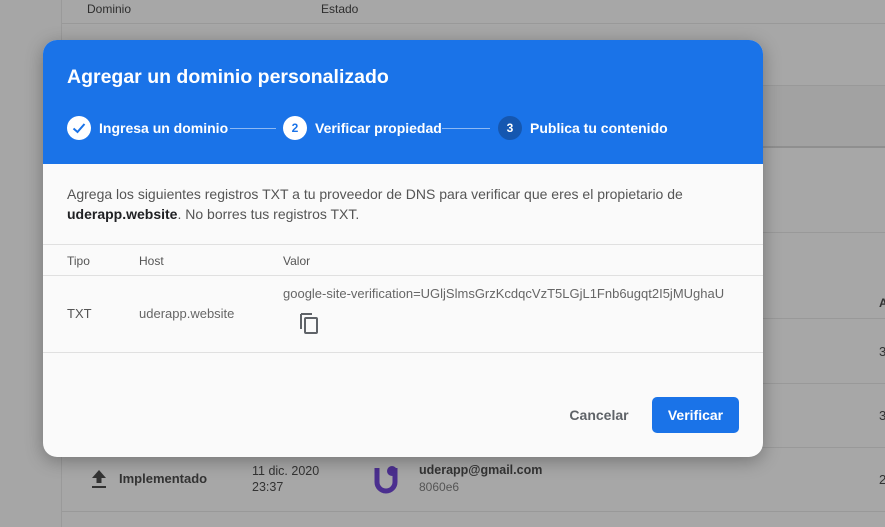 The image size is (885, 527). Describe the element at coordinates (295, 128) in the screenshot. I see `step-number: 2` at that location.